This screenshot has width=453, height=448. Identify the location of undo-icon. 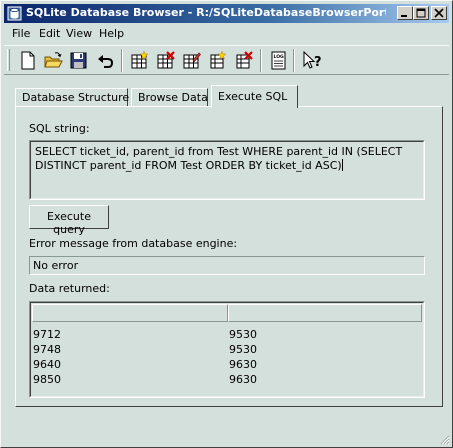
(106, 61).